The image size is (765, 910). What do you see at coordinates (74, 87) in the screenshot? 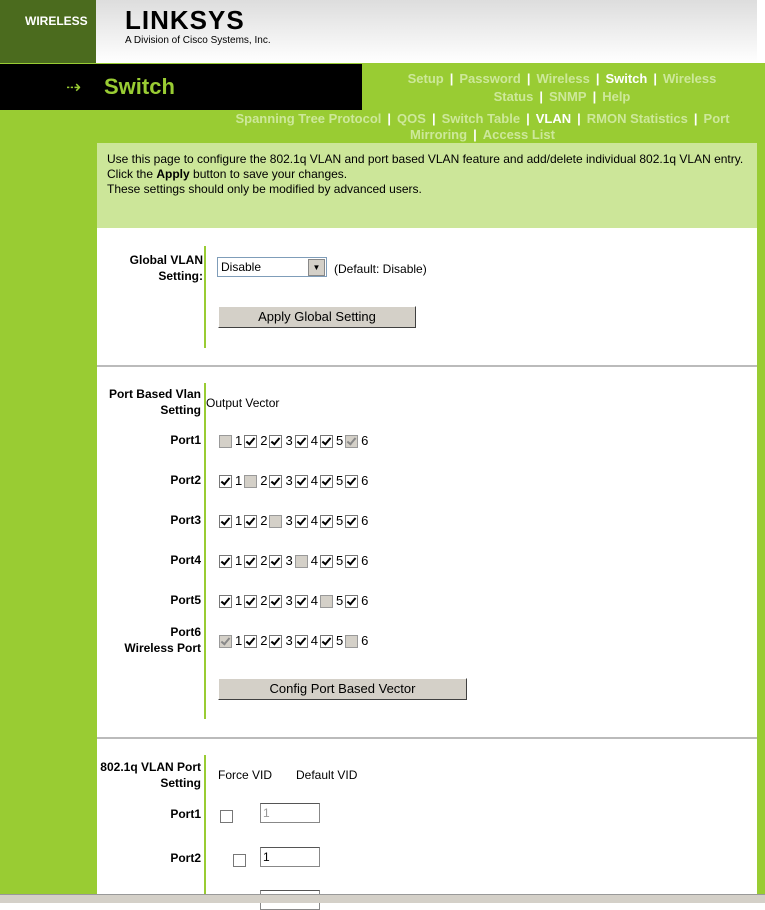
I see `arrow-icon: ⇢` at bounding box center [74, 87].